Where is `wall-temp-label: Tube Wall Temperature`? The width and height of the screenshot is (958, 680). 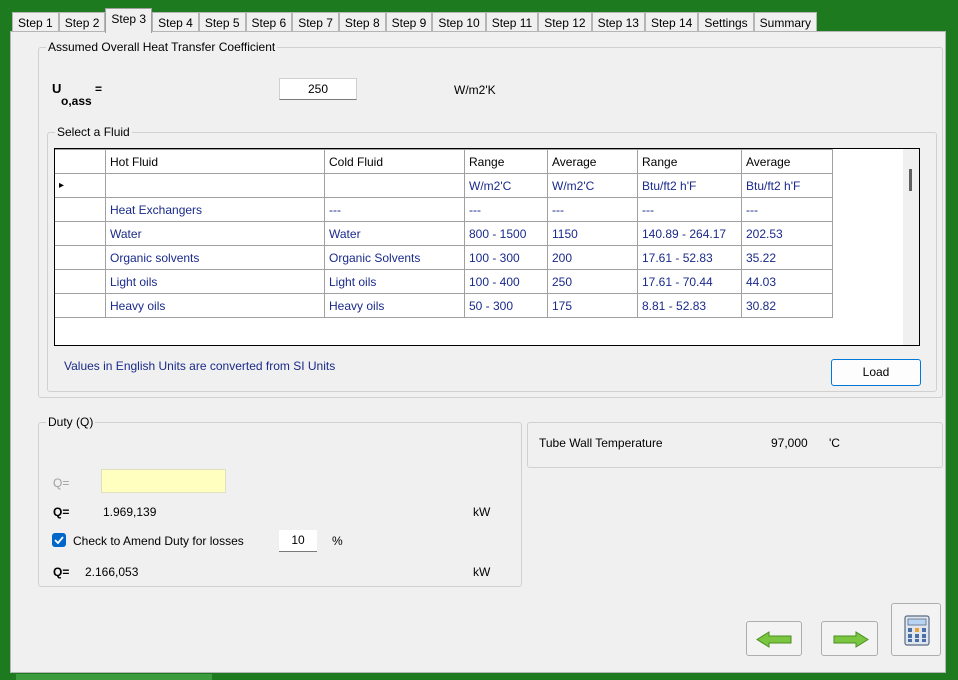
wall-temp-label: Tube Wall Temperature is located at coordinates (601, 443).